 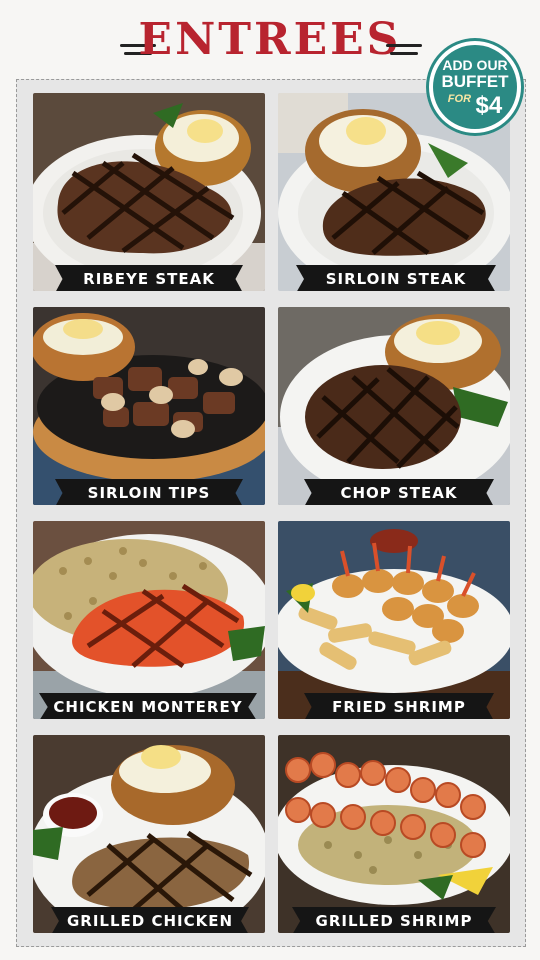 What do you see at coordinates (489, 105) in the screenshot?
I see `badge-price: $4` at bounding box center [489, 105].